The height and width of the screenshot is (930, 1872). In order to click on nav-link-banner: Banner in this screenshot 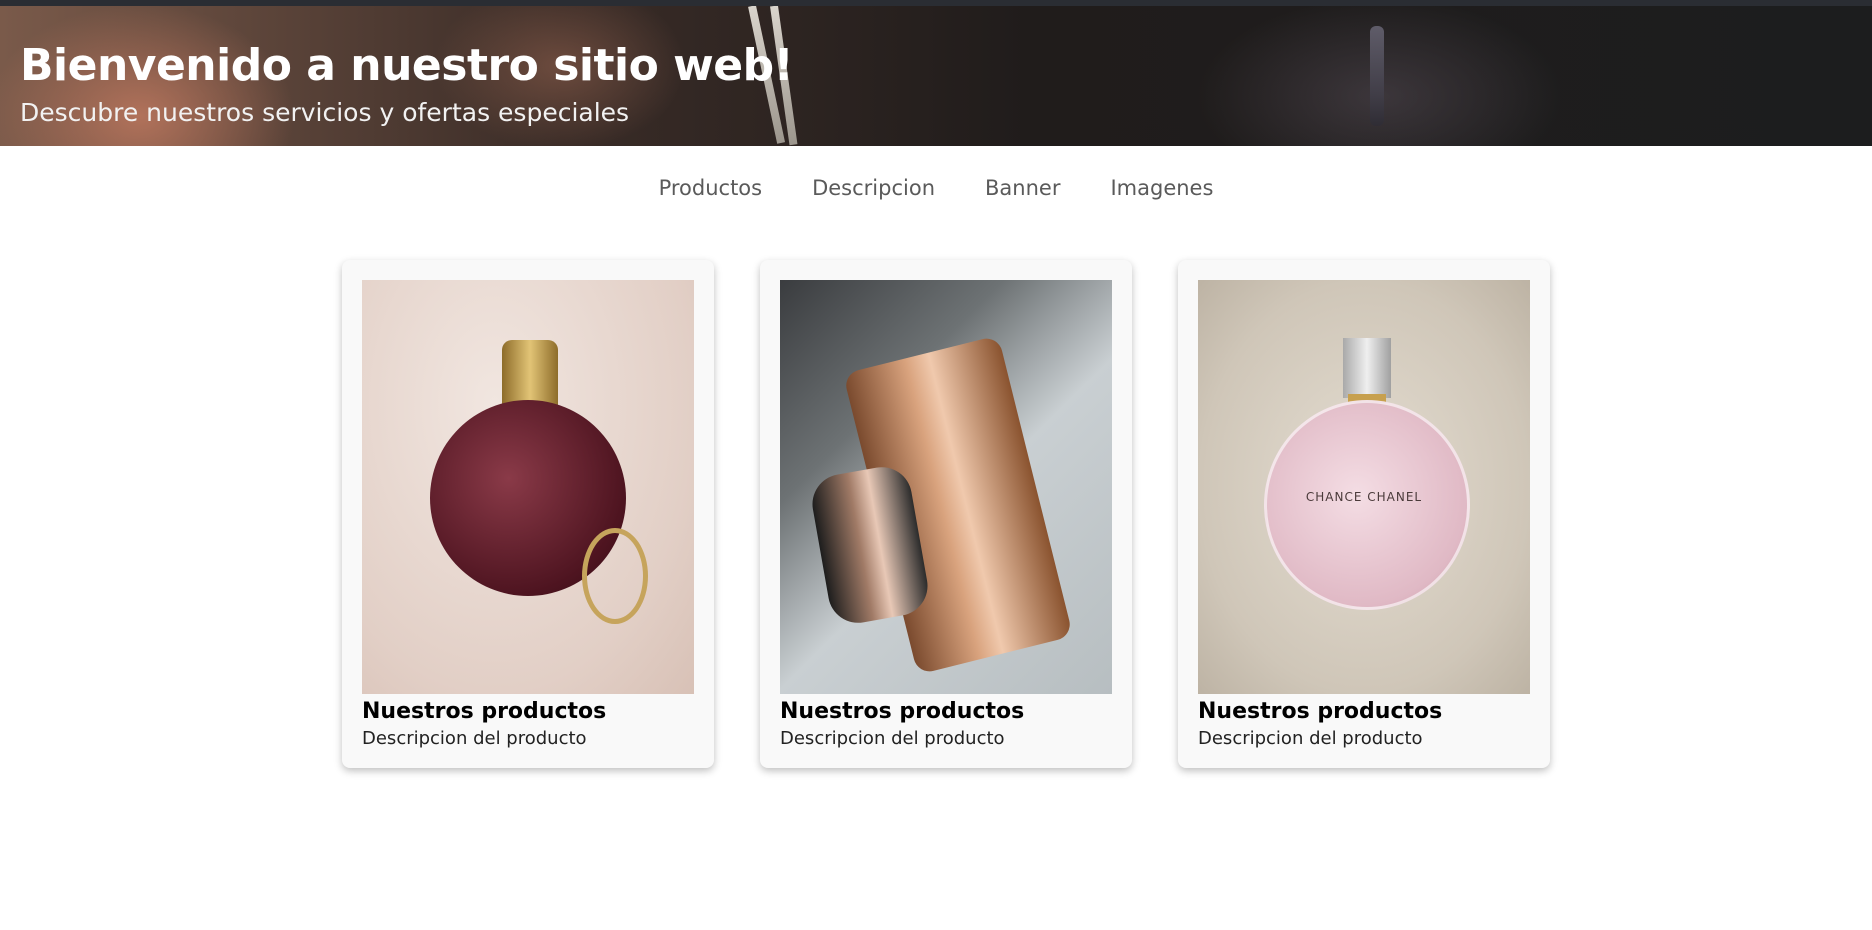, I will do `click(1022, 188)`.